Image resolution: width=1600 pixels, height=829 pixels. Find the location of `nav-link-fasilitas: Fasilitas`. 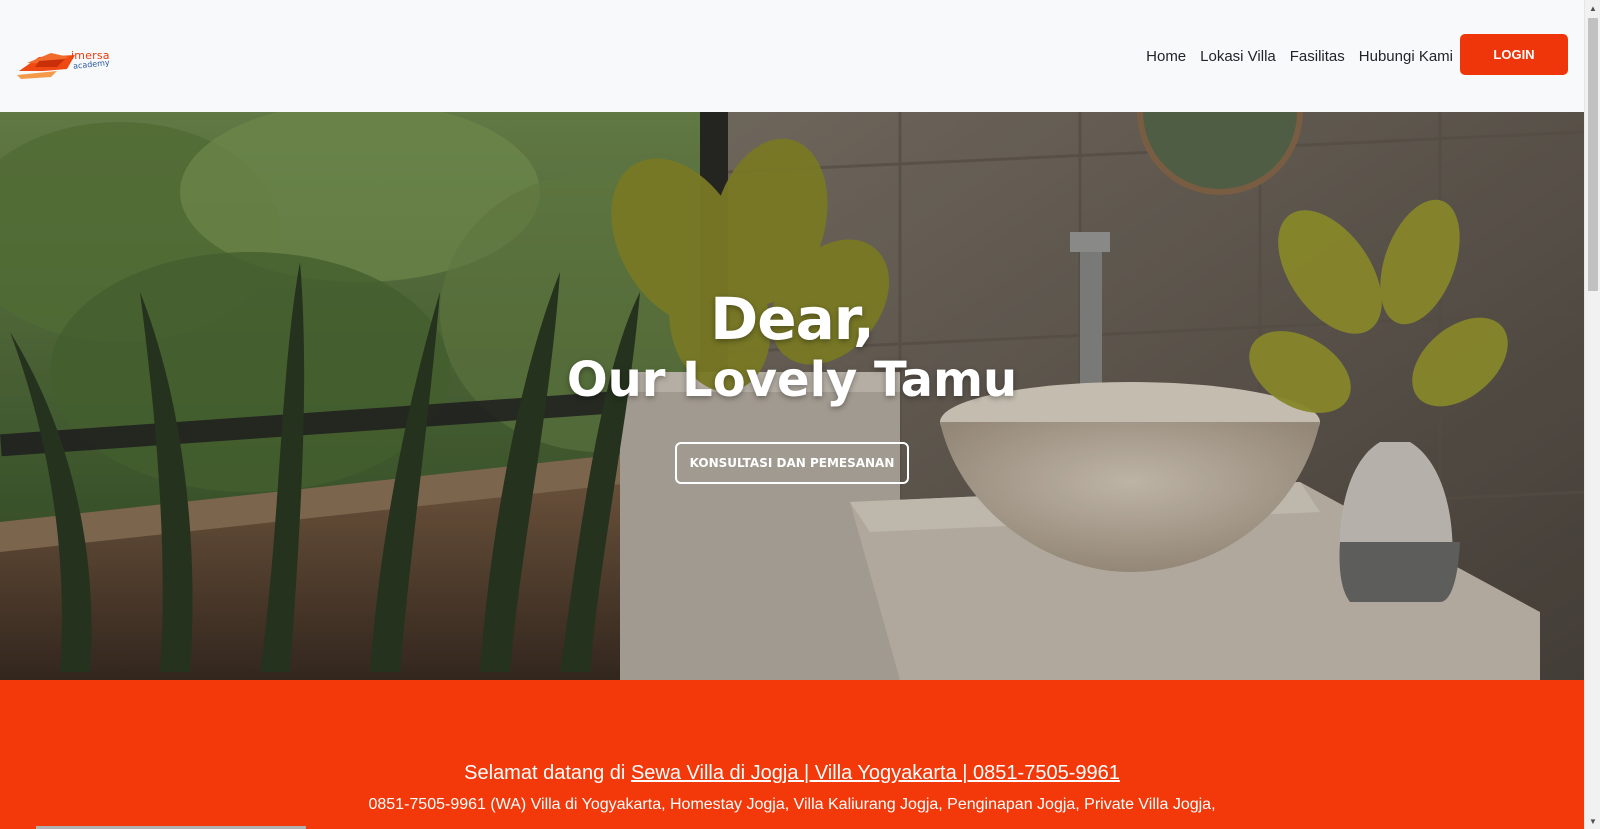

nav-link-fasilitas: Fasilitas is located at coordinates (1317, 56).